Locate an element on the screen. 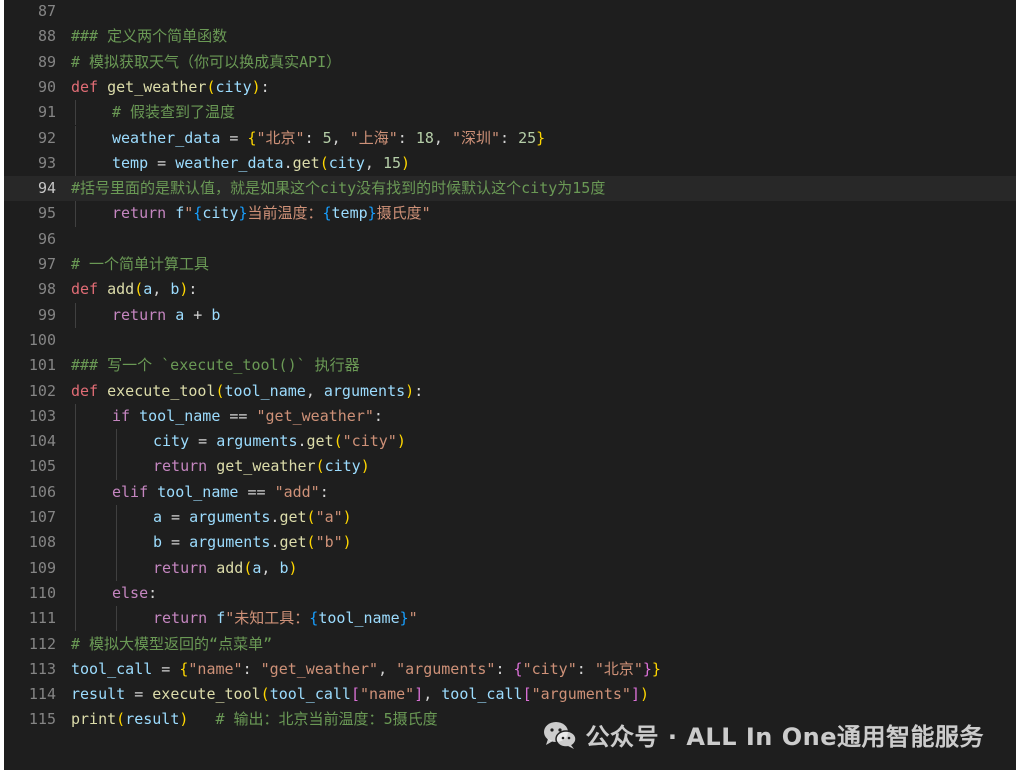  code-token: return is located at coordinates (180, 466).